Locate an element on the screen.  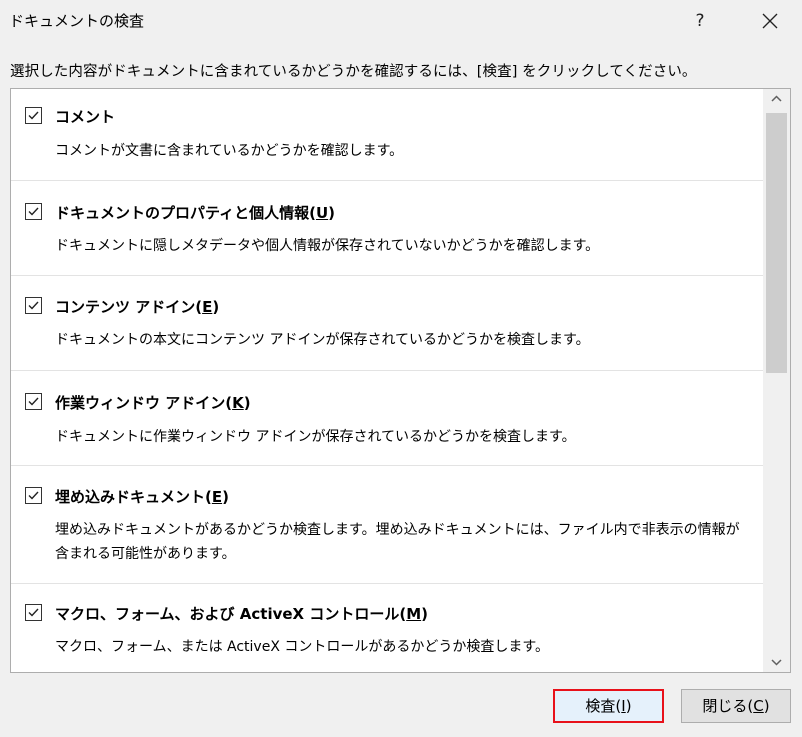
item-title: 作業ウィンドウ アドイン(K) is located at coordinates (153, 403).